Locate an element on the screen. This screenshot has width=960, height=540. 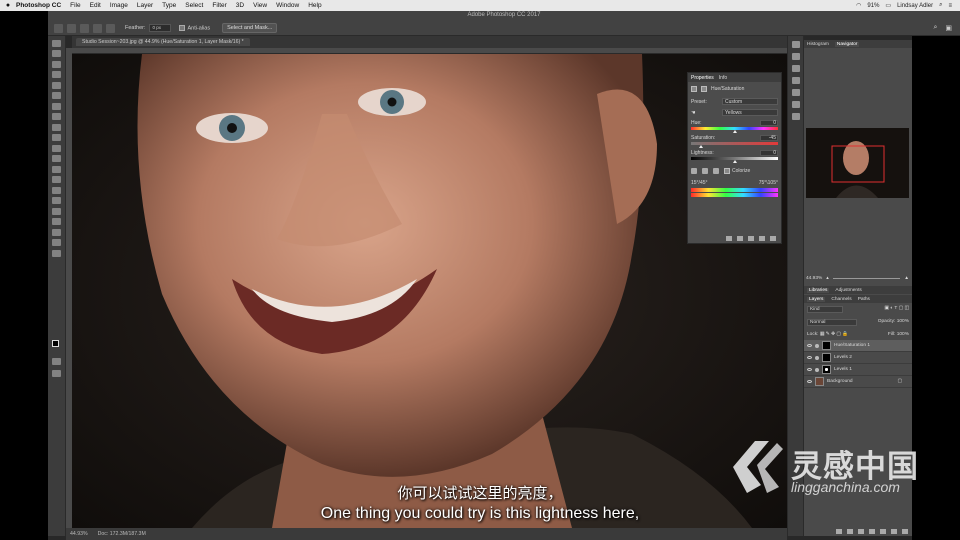
menu-file: File is located at coordinates (75, 5).